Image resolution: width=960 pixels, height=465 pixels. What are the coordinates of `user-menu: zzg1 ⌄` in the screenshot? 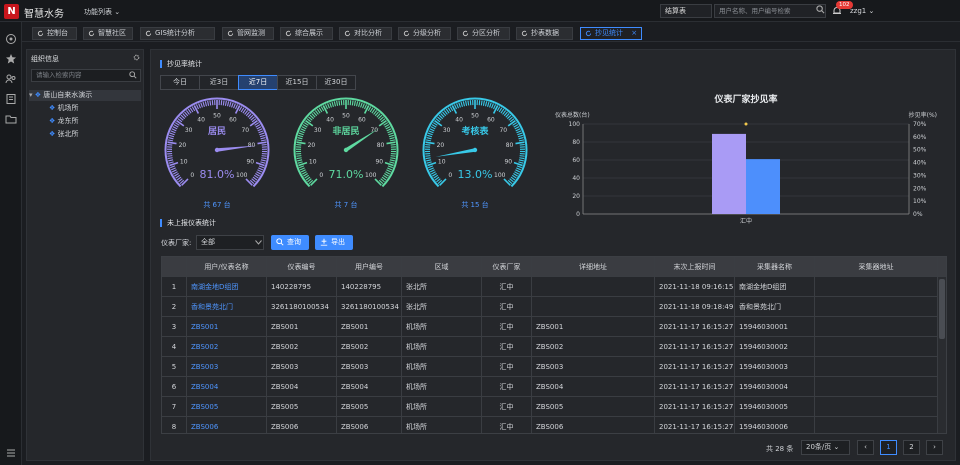 It's located at (862, 11).